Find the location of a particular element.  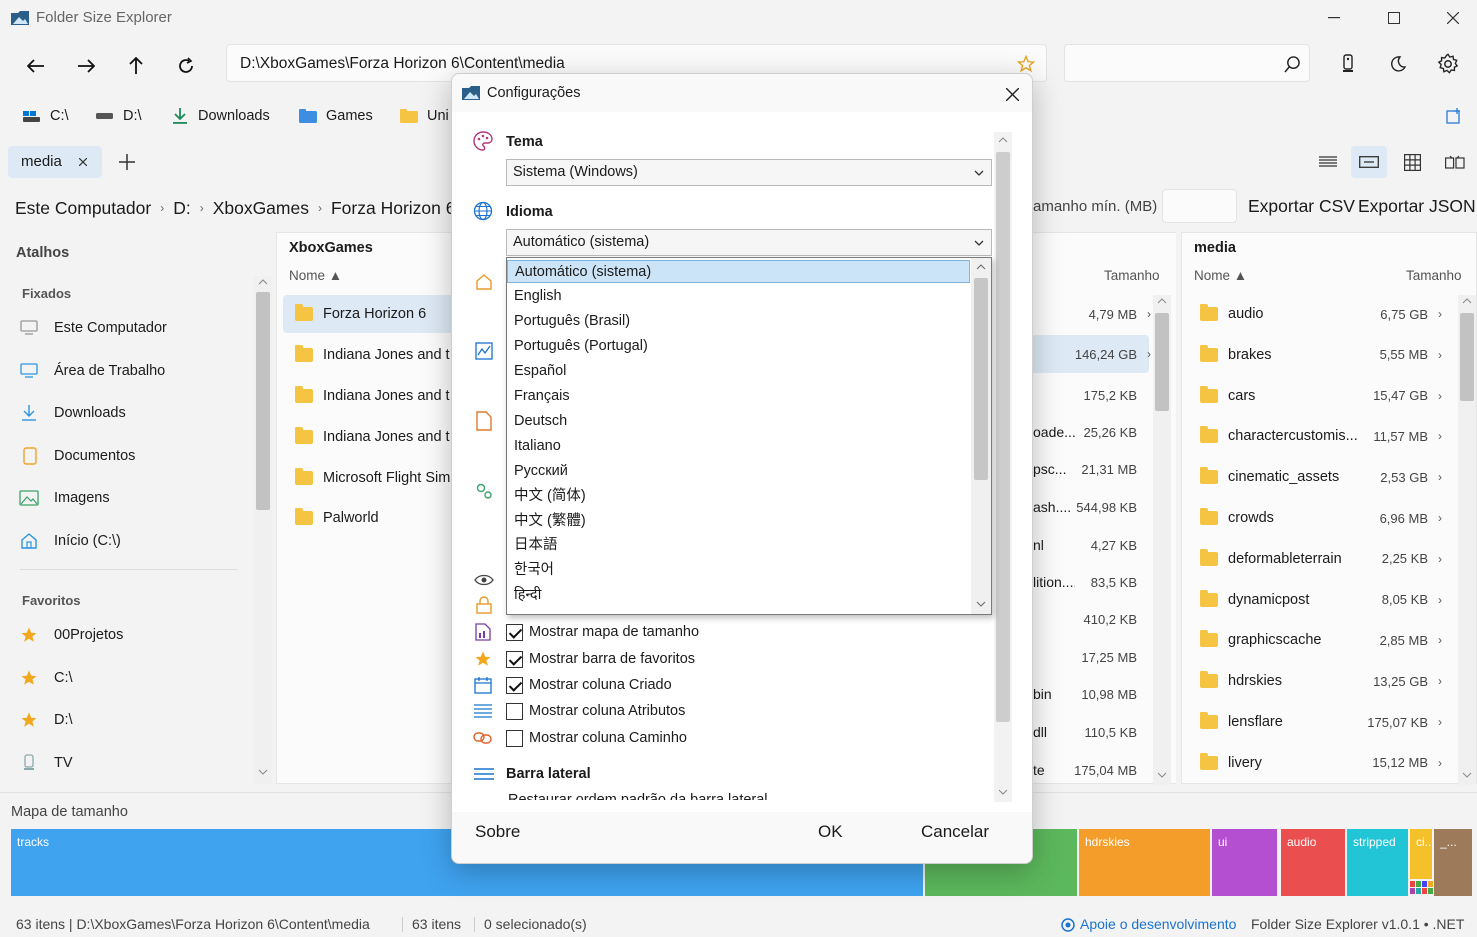

maximize-icon is located at coordinates (1394, 18).